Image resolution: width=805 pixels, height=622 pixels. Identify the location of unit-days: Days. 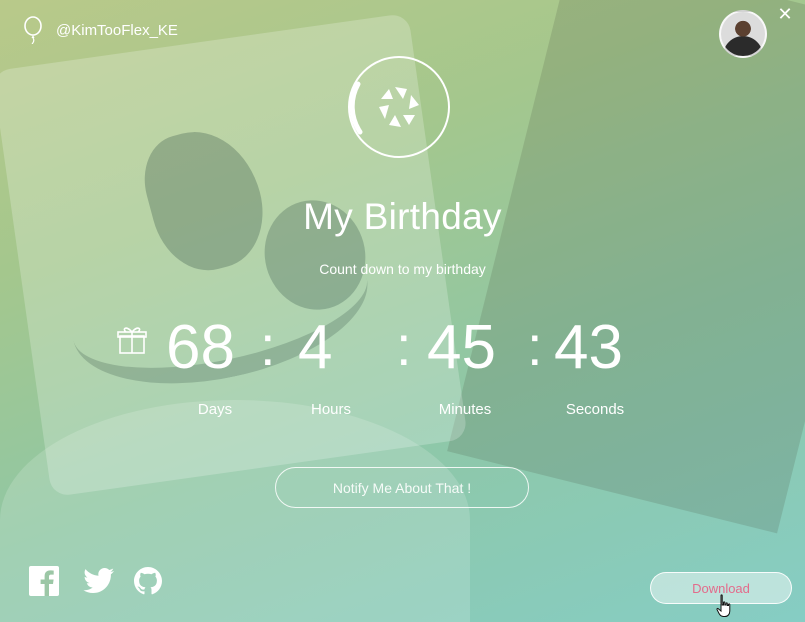
(215, 409).